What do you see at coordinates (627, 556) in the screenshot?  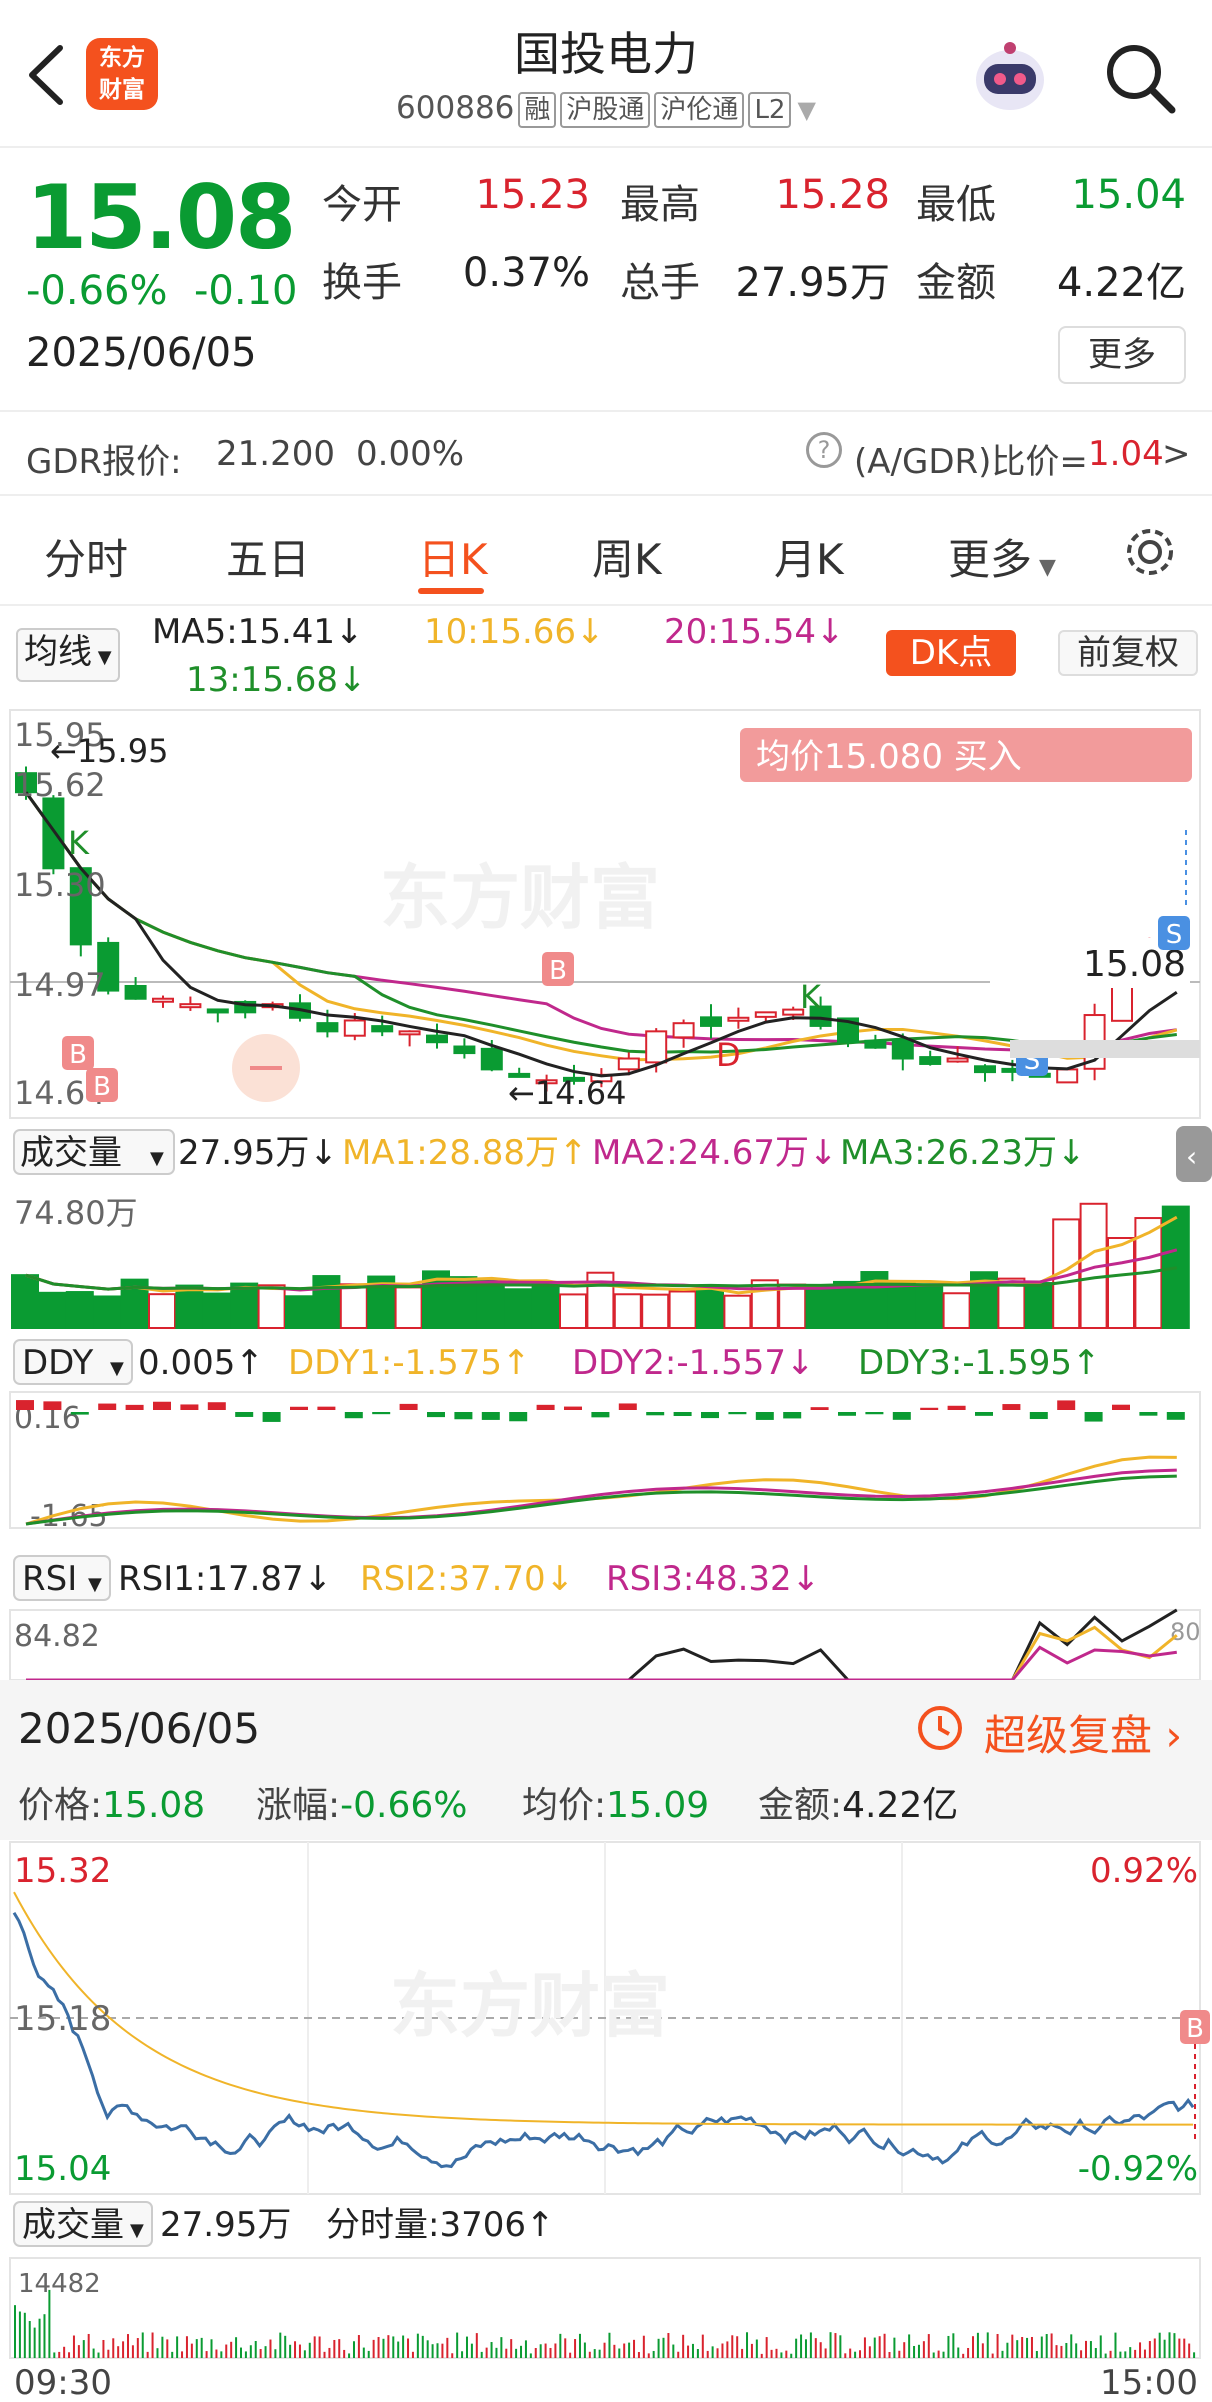 I see `tab-weekly-k: 周K` at bounding box center [627, 556].